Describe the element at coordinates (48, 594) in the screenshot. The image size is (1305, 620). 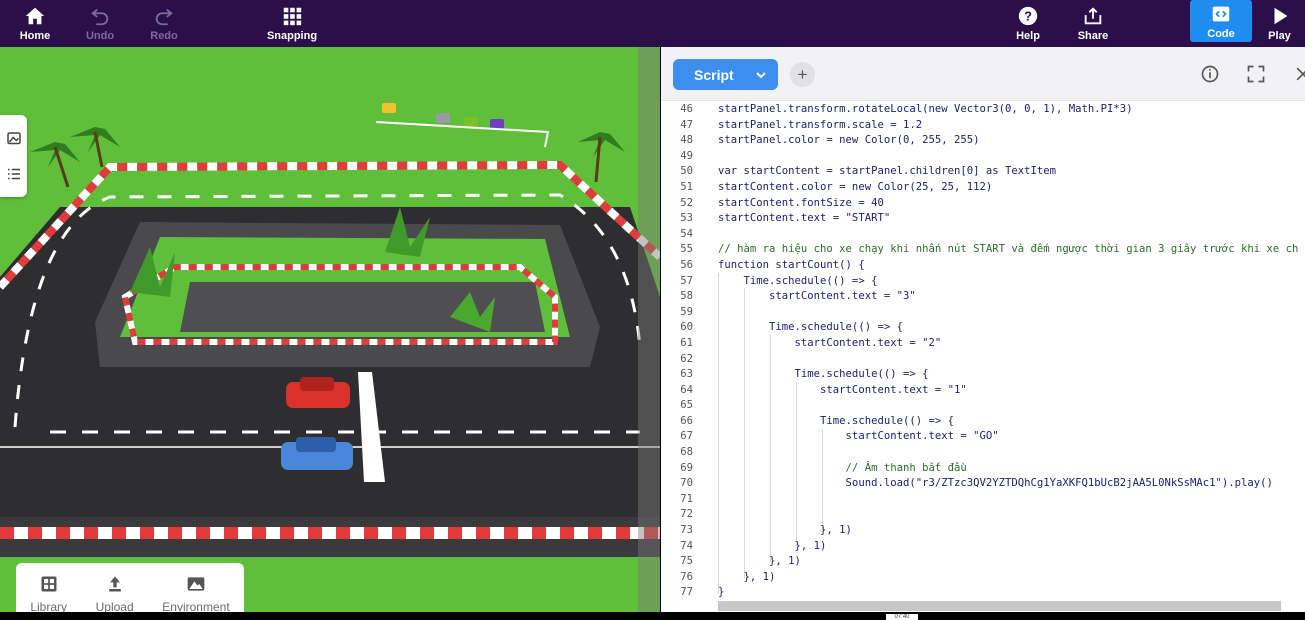
I see `library-button: Library` at that location.